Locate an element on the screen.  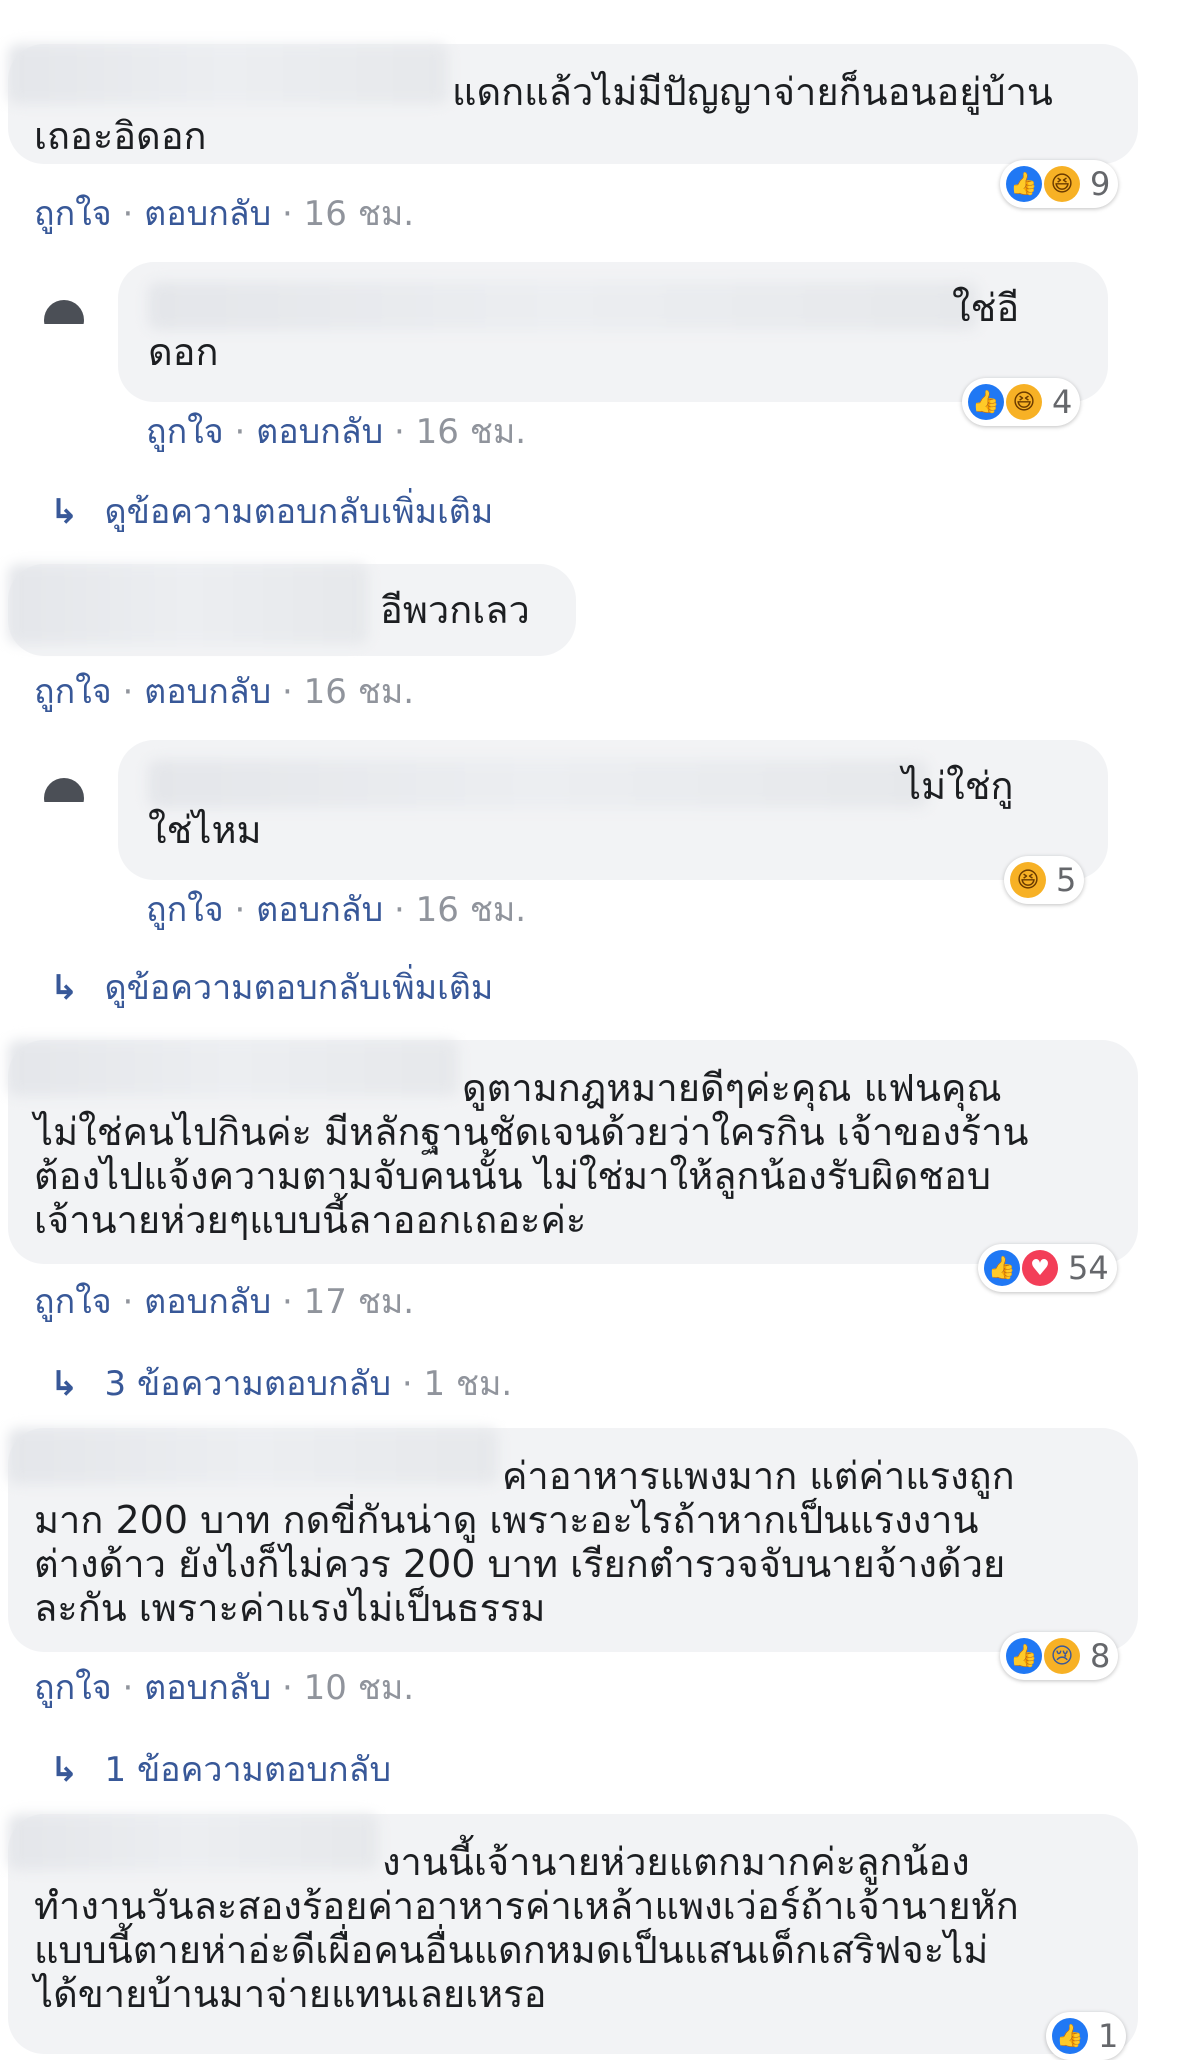
reaction-count: 4 is located at coordinates (1062, 402).